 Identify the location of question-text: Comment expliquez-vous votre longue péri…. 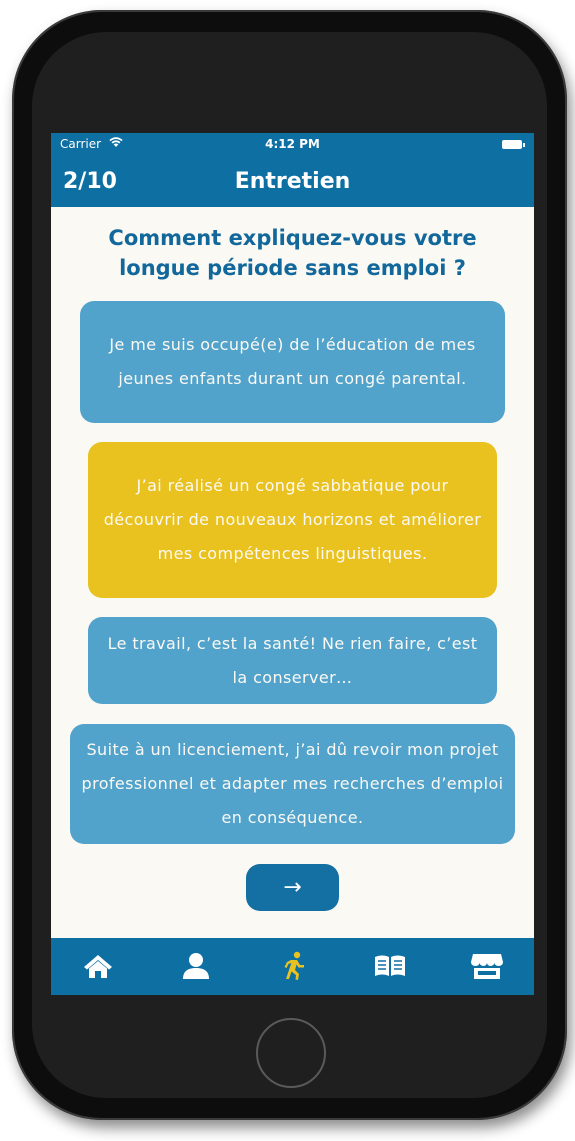
(292, 253).